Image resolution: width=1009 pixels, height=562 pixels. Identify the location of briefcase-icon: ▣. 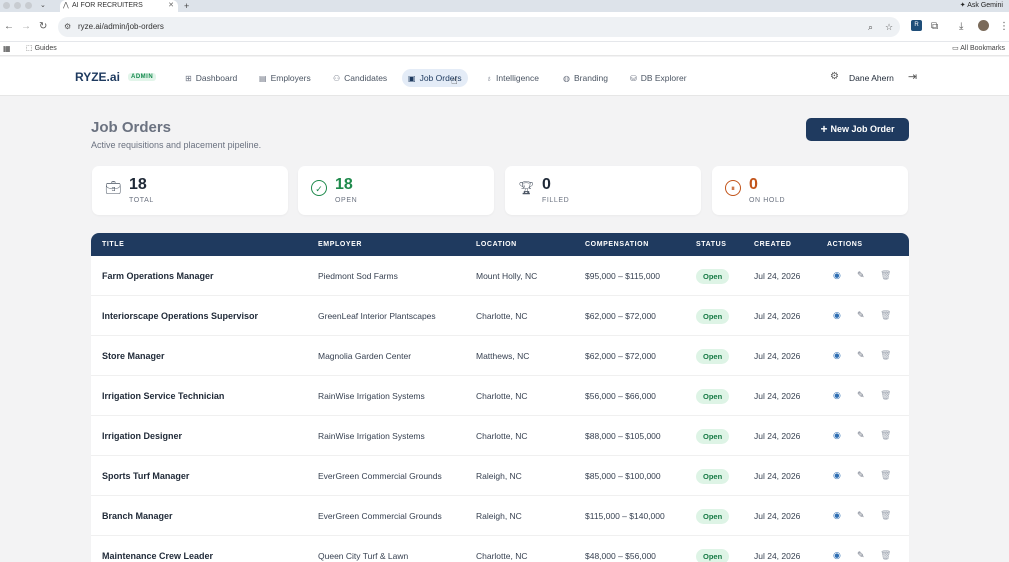
(412, 78).